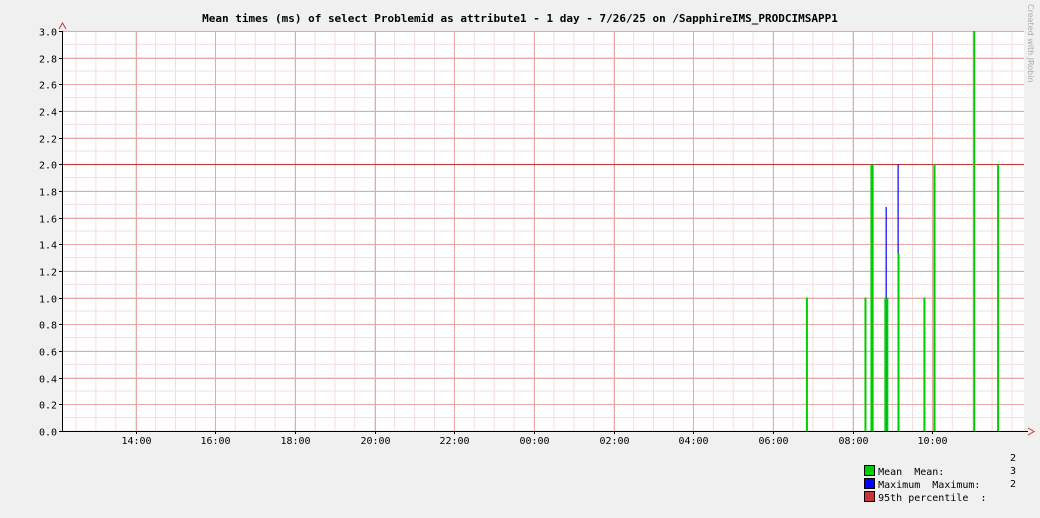 This screenshot has height=518, width=1040. What do you see at coordinates (614, 441) in the screenshot?
I see `x-tick-label: 02:00` at bounding box center [614, 441].